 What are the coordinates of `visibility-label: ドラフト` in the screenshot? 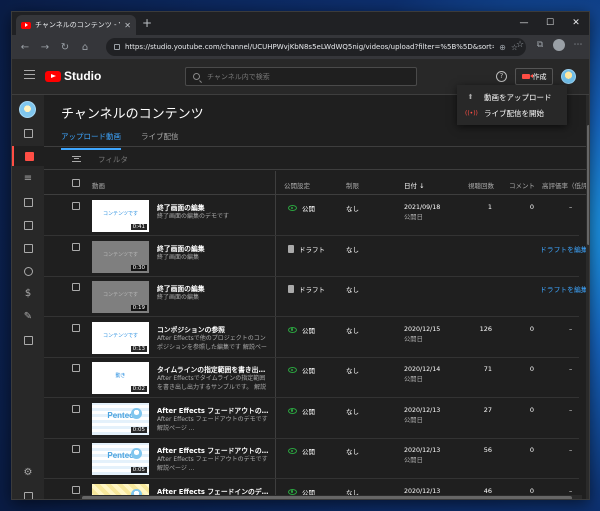 It's located at (312, 290).